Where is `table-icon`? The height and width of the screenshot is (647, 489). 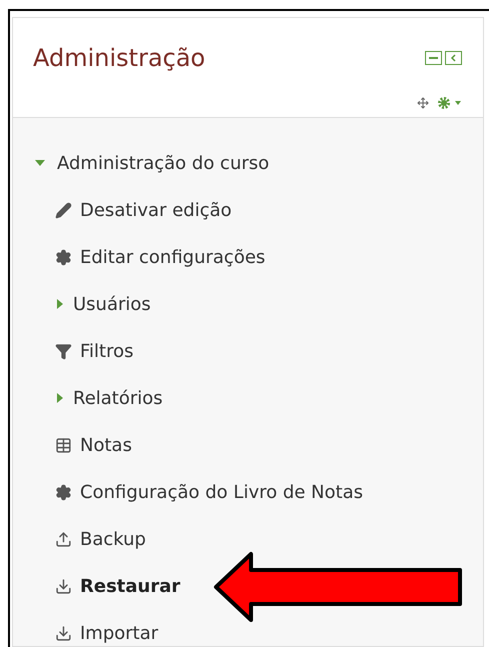
table-icon is located at coordinates (63, 445).